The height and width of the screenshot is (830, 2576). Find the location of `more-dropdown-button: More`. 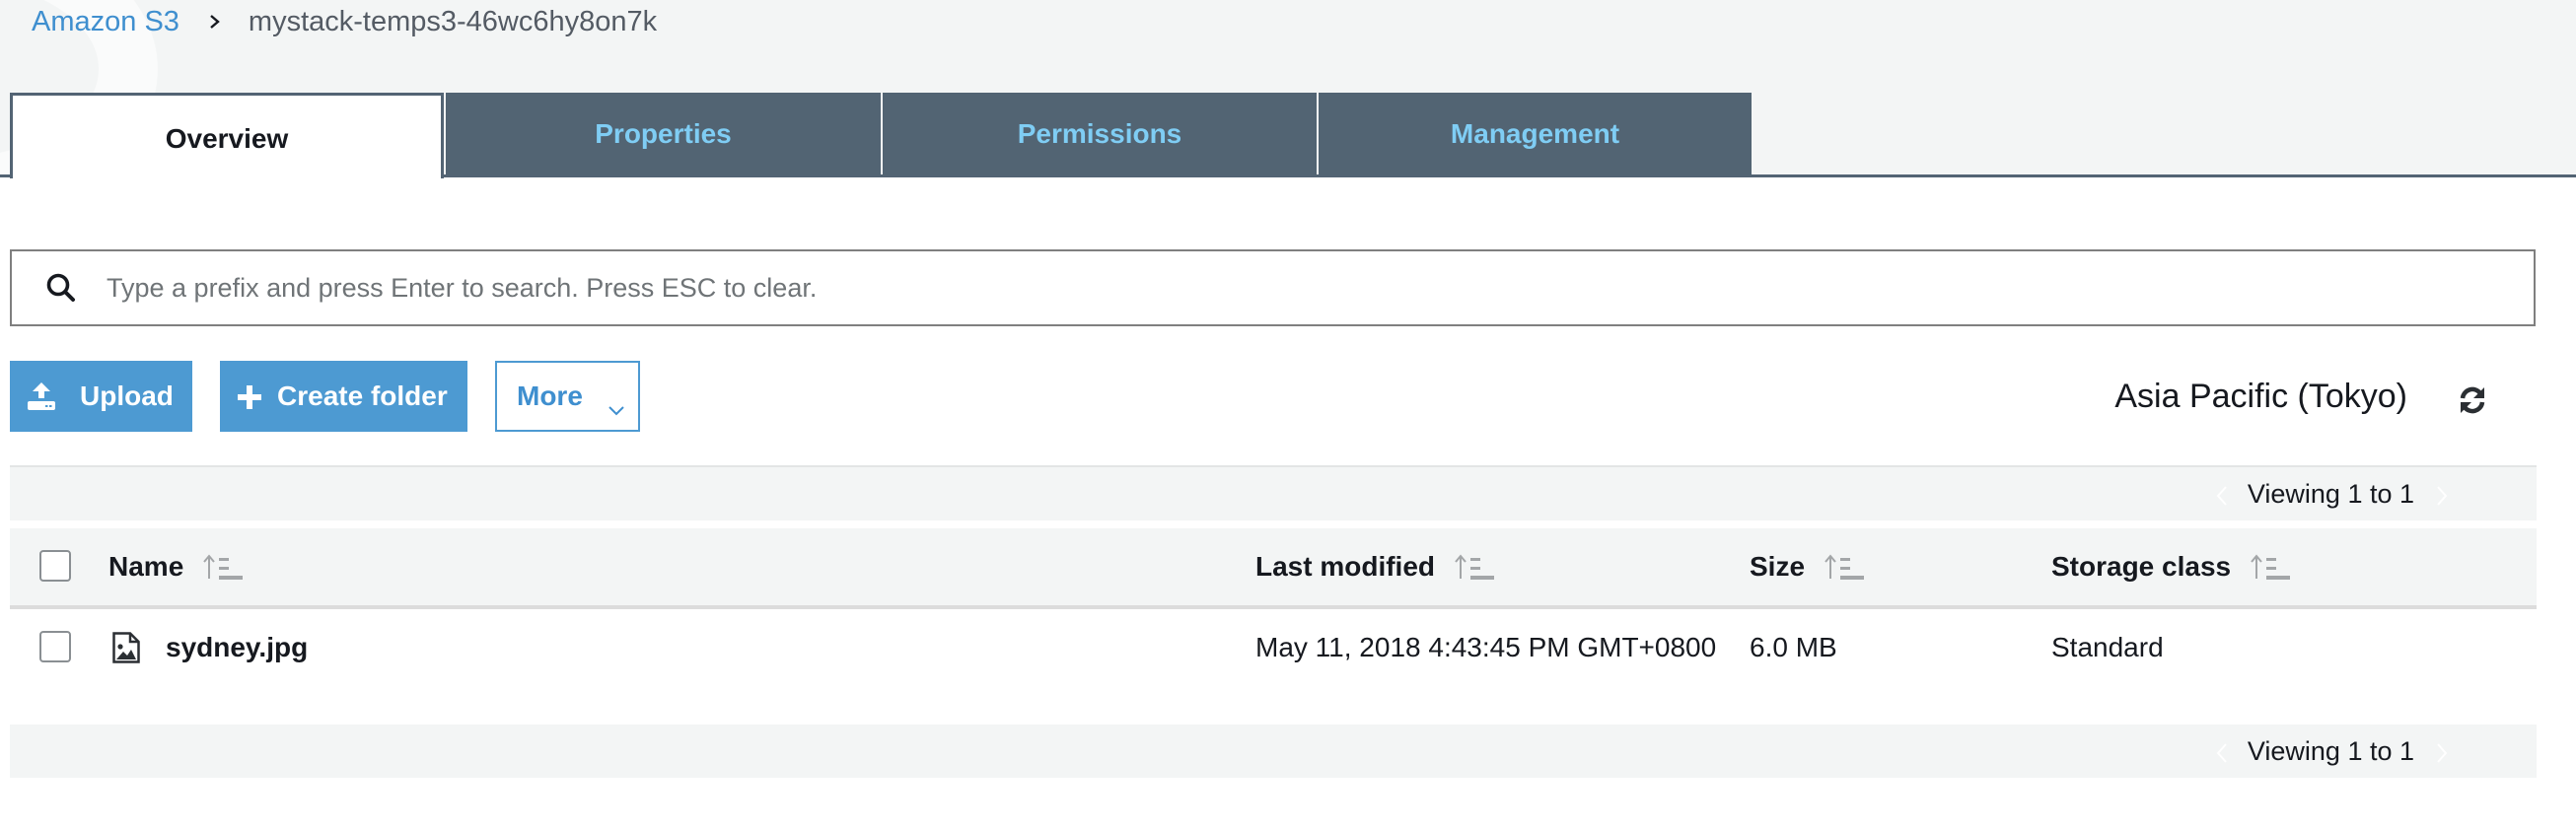

more-dropdown-button: More is located at coordinates (567, 396).